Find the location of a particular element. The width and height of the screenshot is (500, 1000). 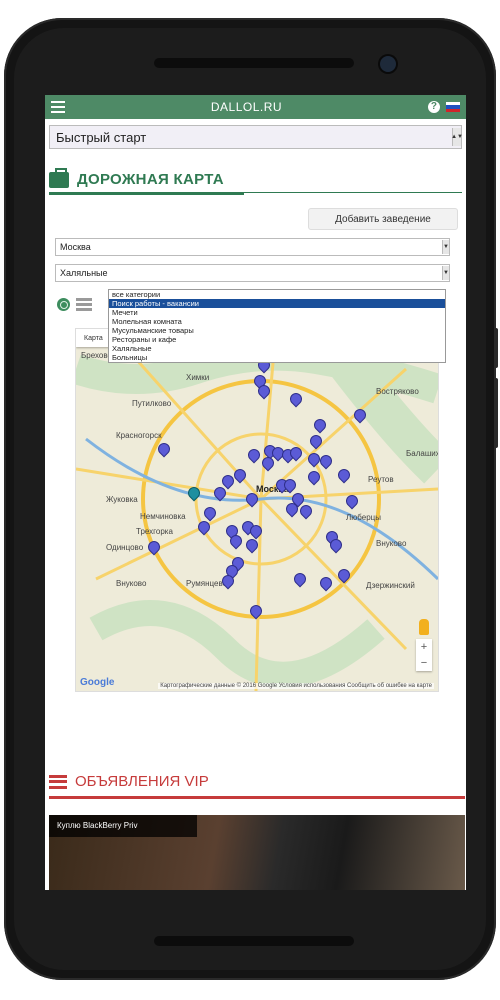

dropdown-option: Халяльные is located at coordinates (277, 348).